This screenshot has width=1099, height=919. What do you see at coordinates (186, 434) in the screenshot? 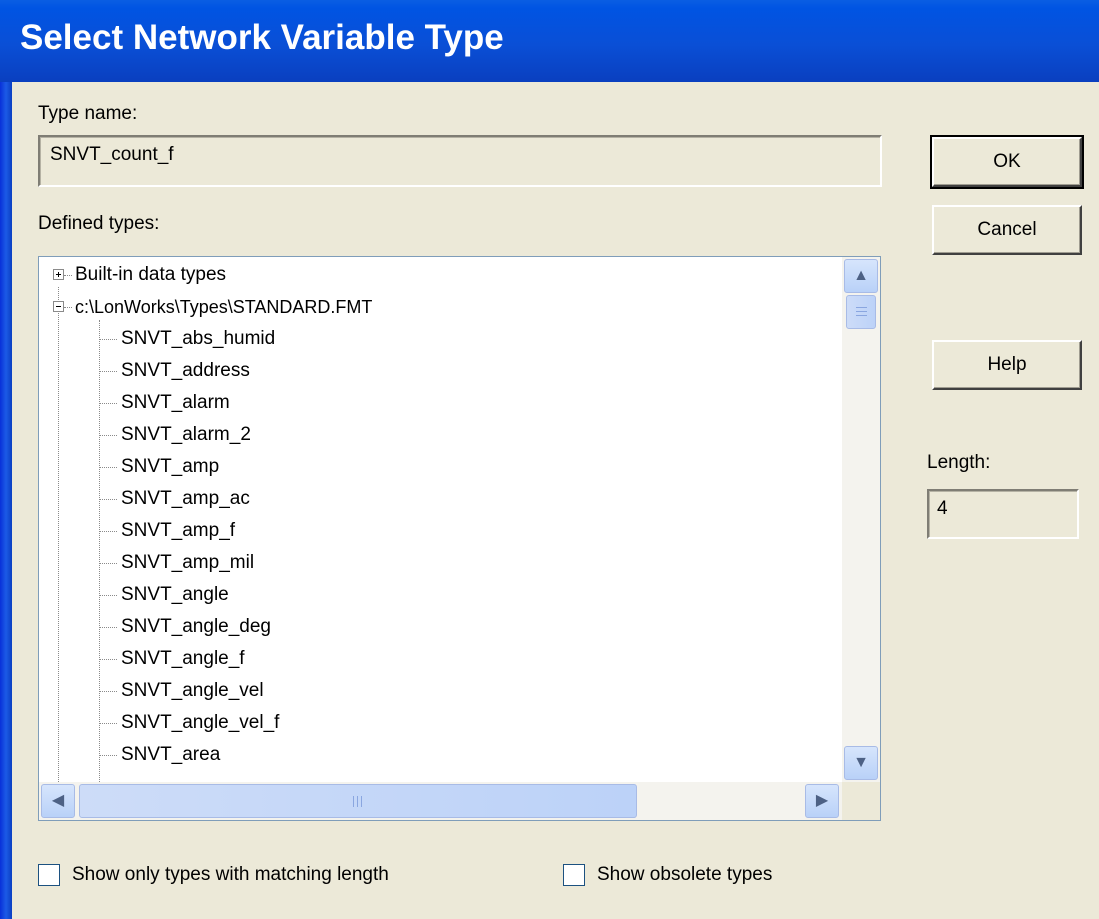
I see `tree-item-label: SNVT_alarm_2` at bounding box center [186, 434].